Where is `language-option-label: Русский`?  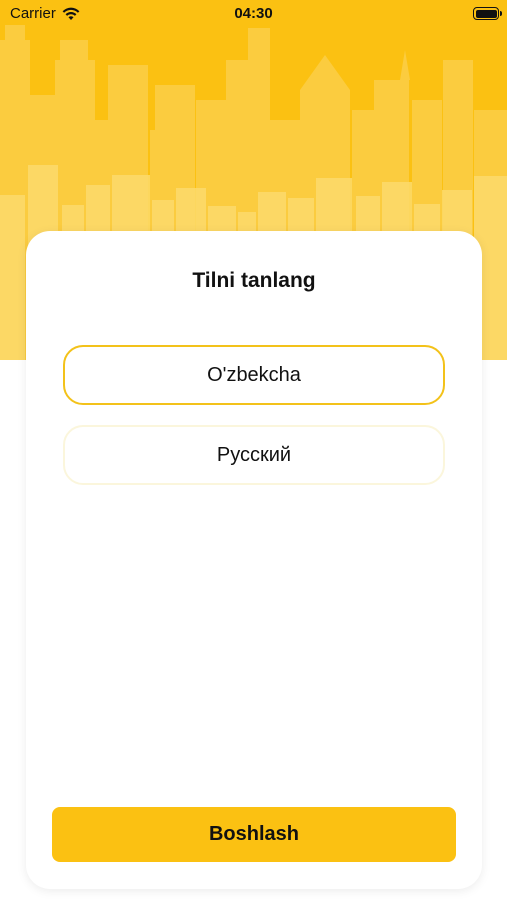
language-option-label: Русский is located at coordinates (254, 454).